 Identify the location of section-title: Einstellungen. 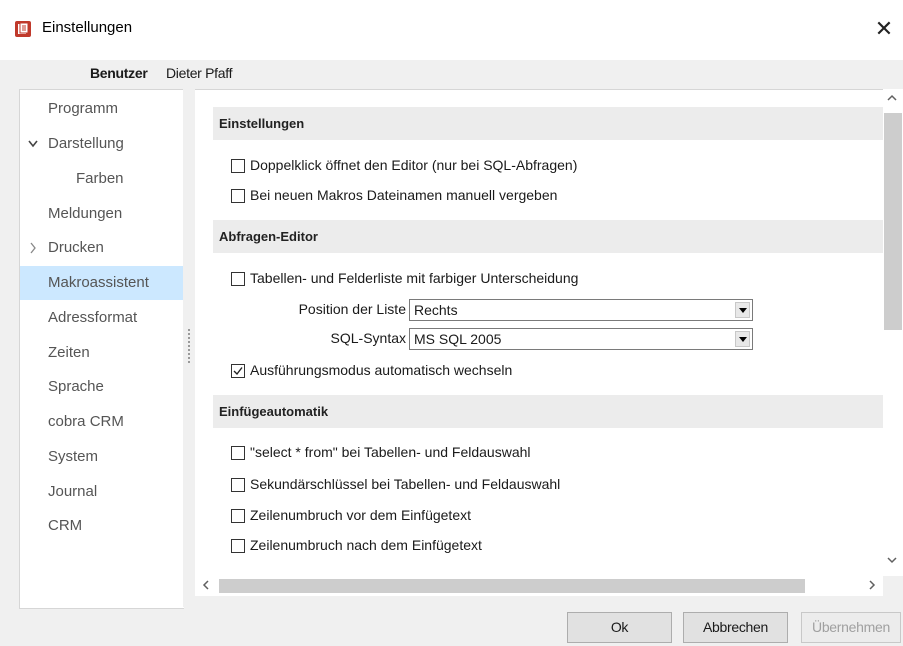
(262, 123).